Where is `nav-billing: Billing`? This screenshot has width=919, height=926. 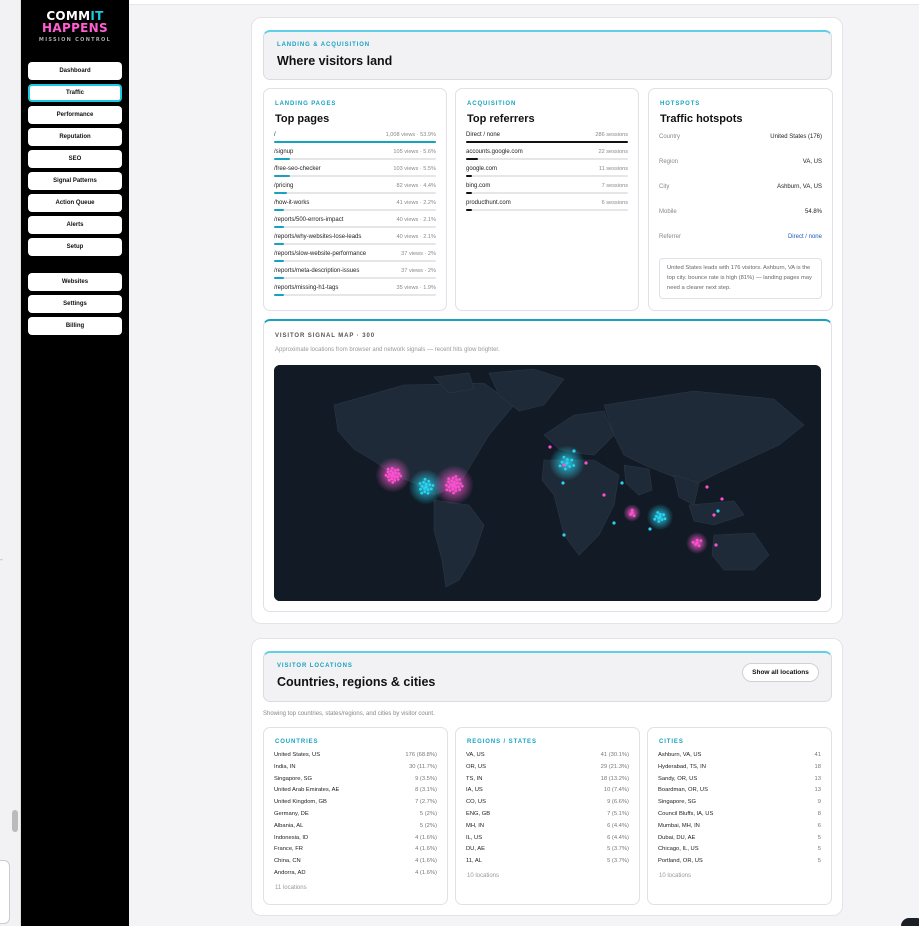
nav-billing: Billing is located at coordinates (75, 326).